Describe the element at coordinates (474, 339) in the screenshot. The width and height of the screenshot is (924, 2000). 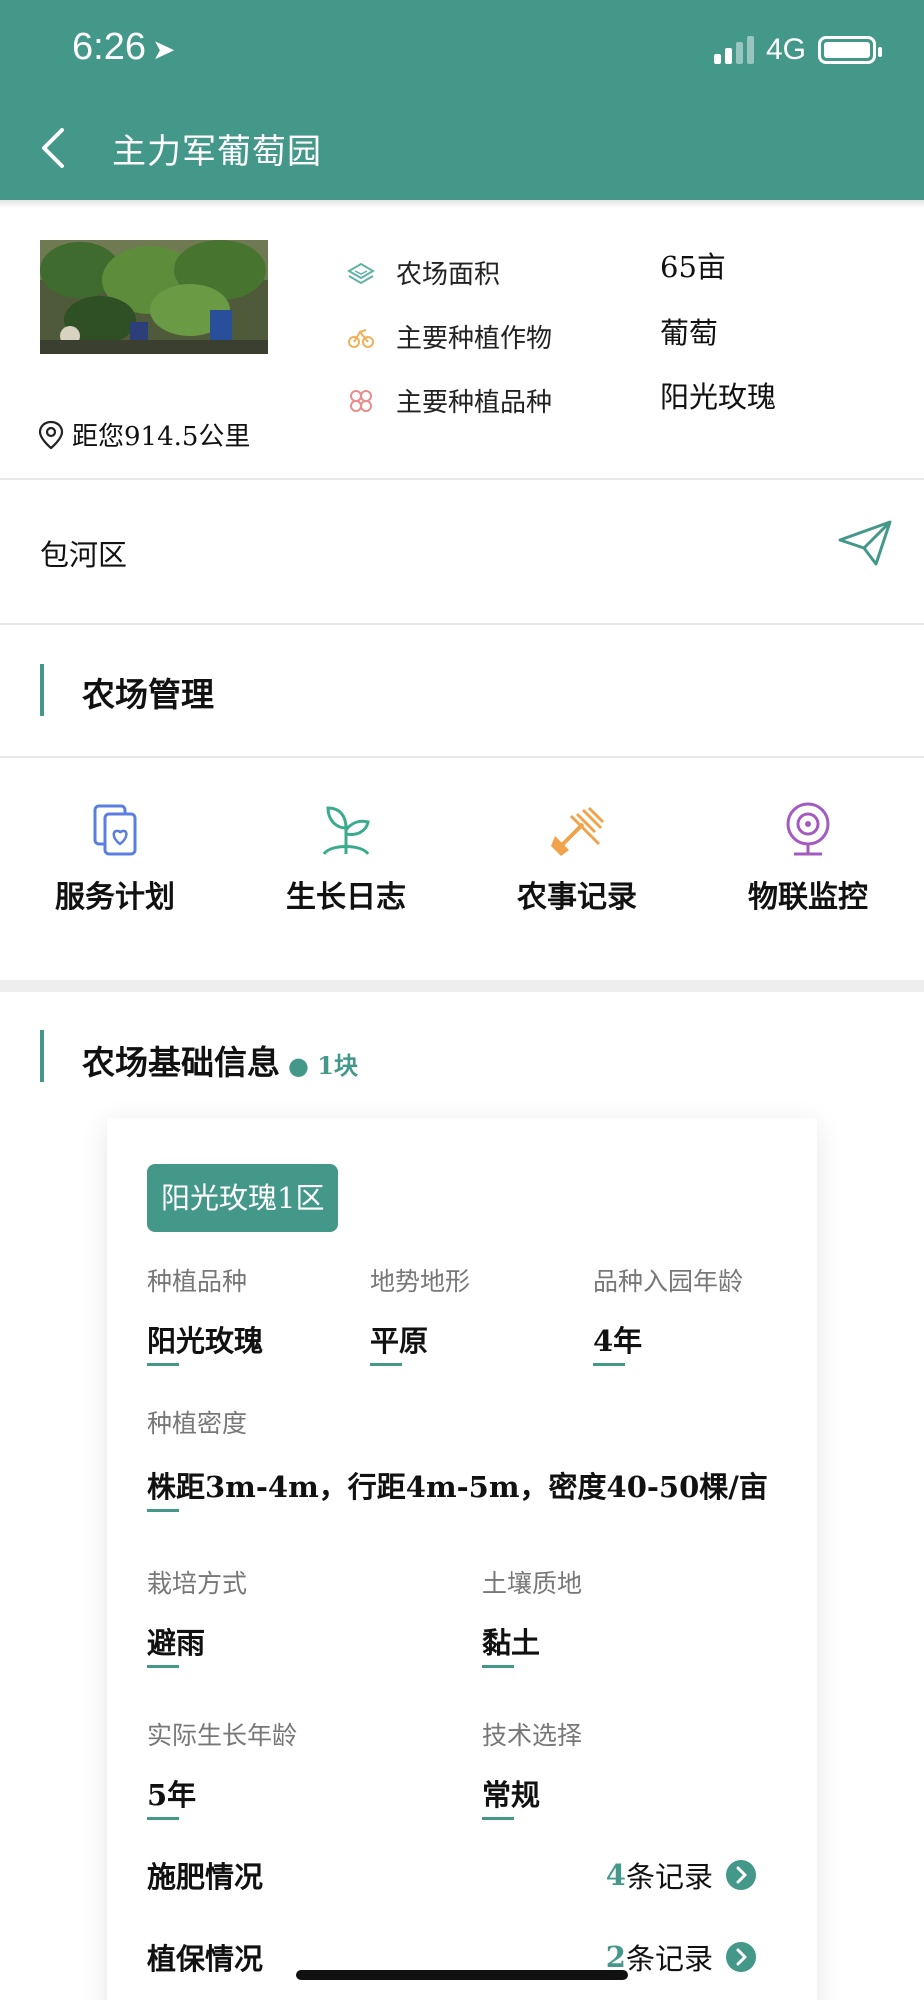
I see `info-label-crop: 主要种植作物` at that location.